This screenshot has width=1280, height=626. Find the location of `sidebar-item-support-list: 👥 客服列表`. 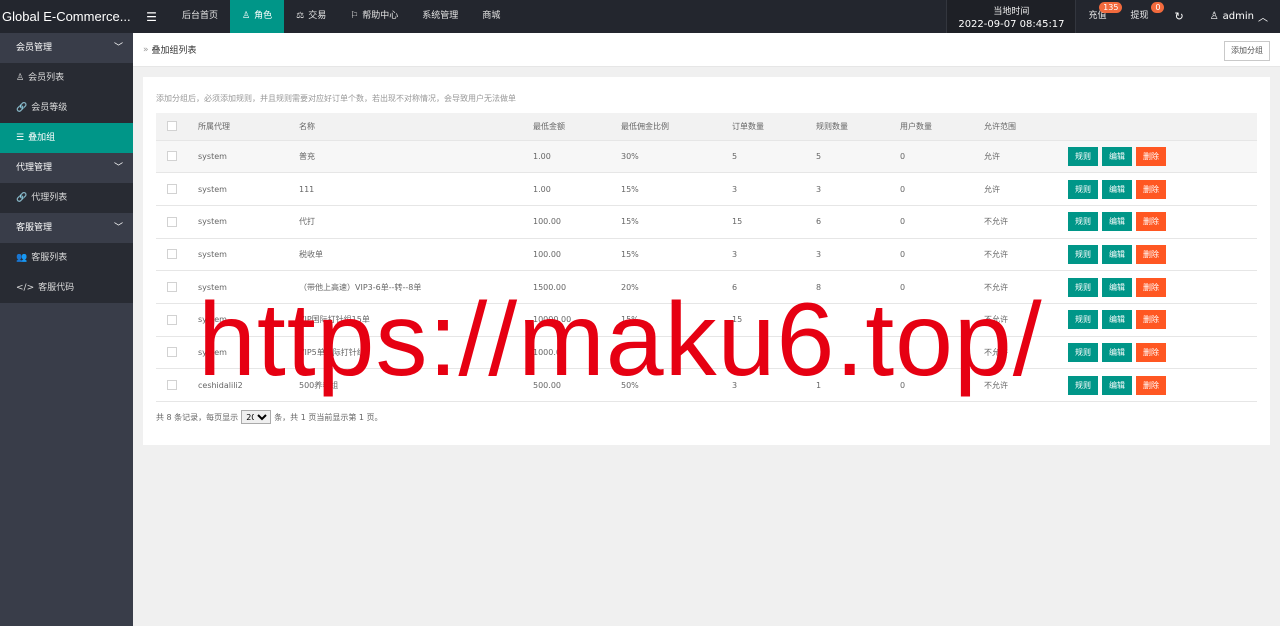

sidebar-item-support-list: 👥 客服列表 is located at coordinates (66, 258).